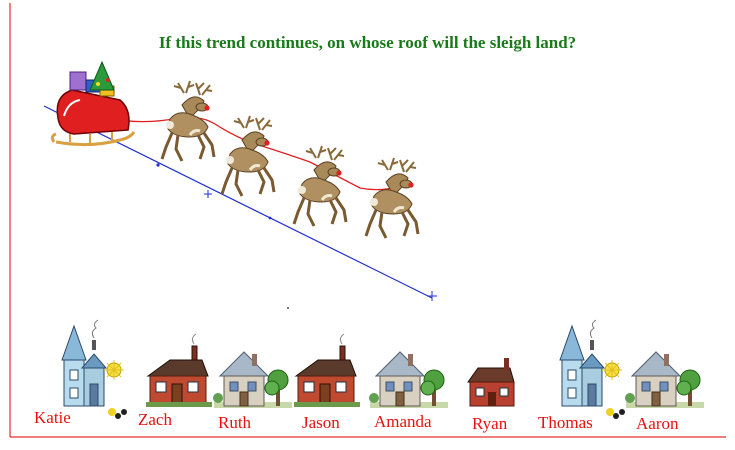 The height and width of the screenshot is (450, 735). What do you see at coordinates (657, 423) in the screenshot?
I see `name-label-aaron: Aaron` at bounding box center [657, 423].